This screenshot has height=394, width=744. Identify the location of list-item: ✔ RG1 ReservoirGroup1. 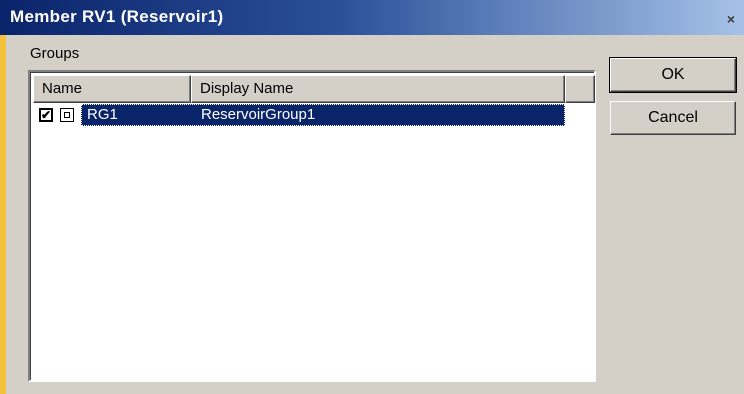
(313, 115).